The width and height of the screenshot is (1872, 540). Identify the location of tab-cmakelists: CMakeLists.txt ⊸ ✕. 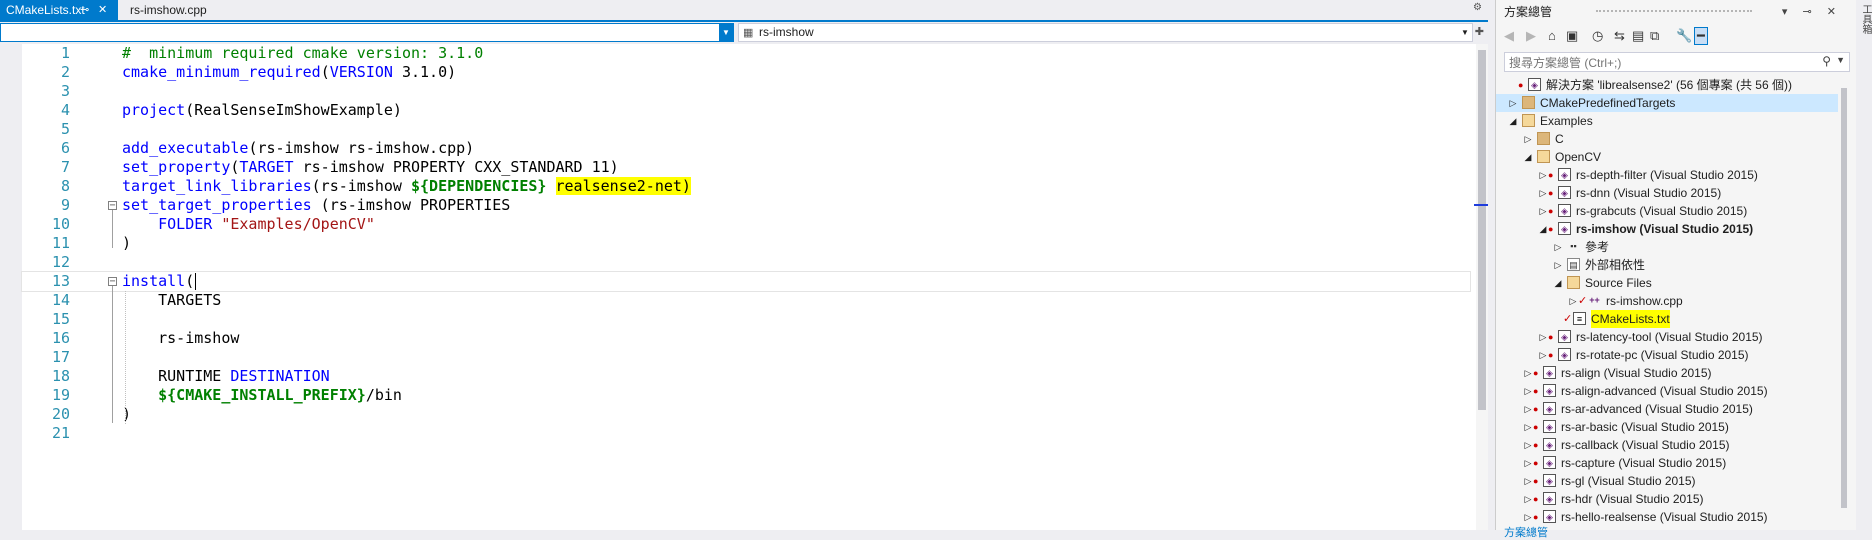
(59, 10).